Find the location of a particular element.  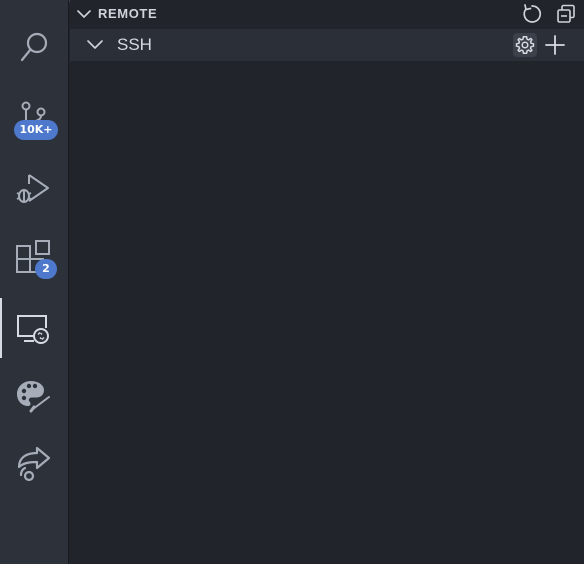

collapse-all-button is located at coordinates (566, 14).